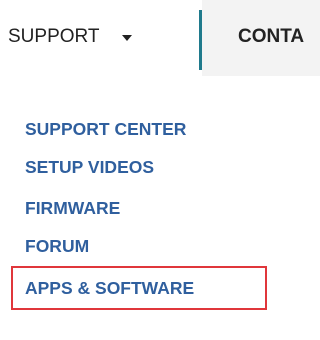 This screenshot has height=340, width=320. What do you see at coordinates (54, 36) in the screenshot?
I see `support-menu-label: SUPPORT` at bounding box center [54, 36].